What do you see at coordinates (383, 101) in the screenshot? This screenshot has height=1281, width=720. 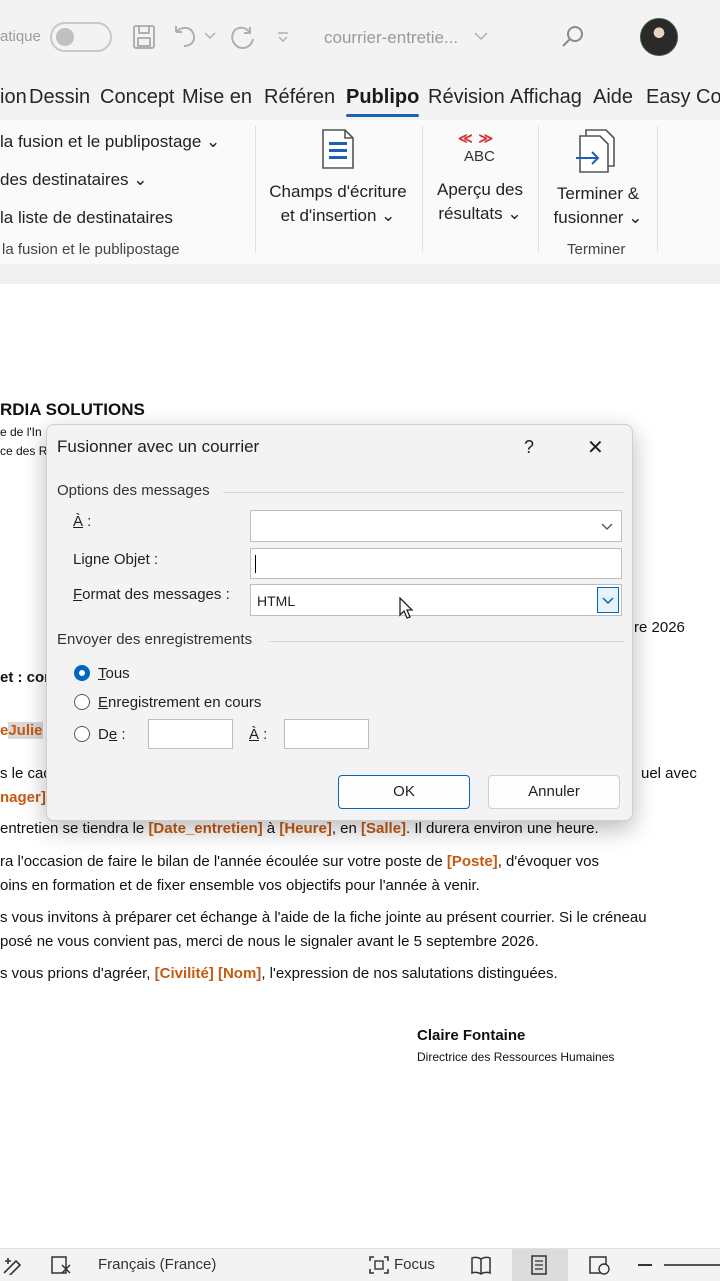 I see `tab-publipostage: Publipo` at bounding box center [383, 101].